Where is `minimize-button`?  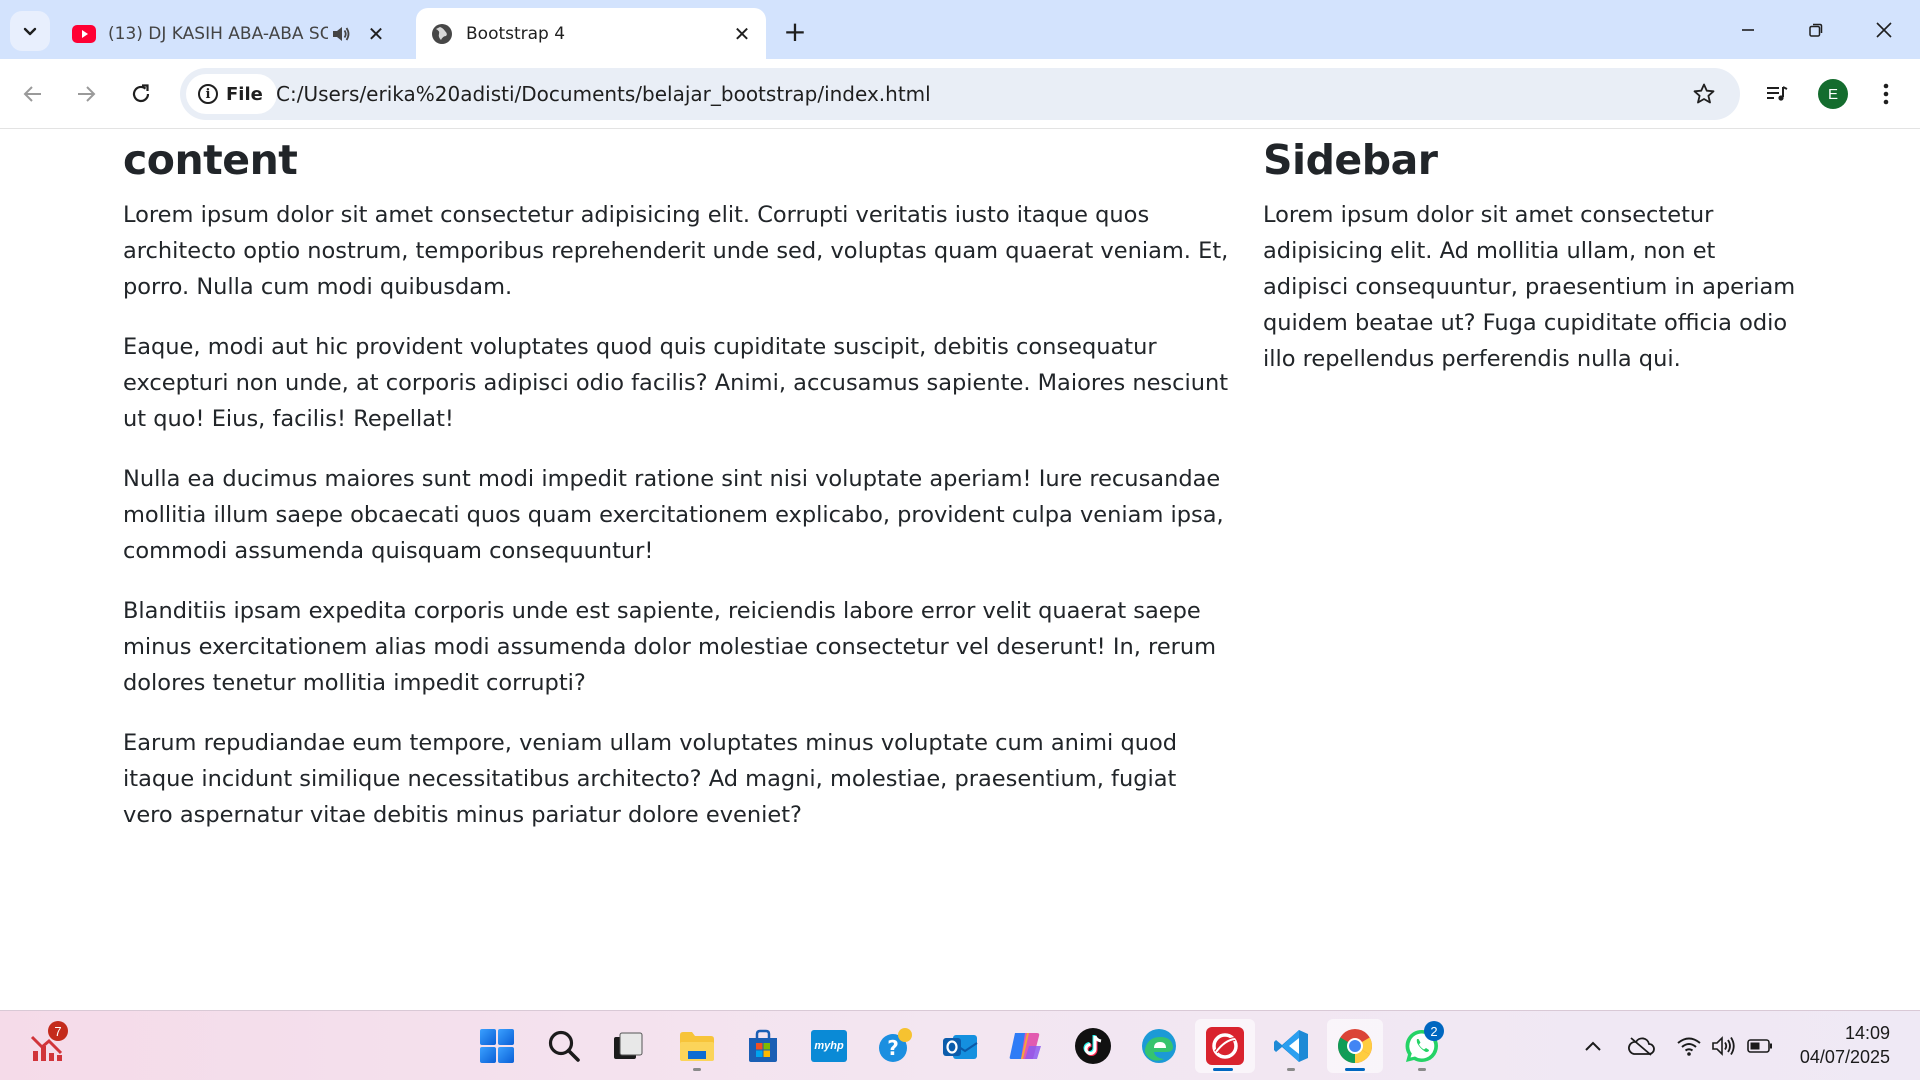
minimize-button is located at coordinates (1748, 29).